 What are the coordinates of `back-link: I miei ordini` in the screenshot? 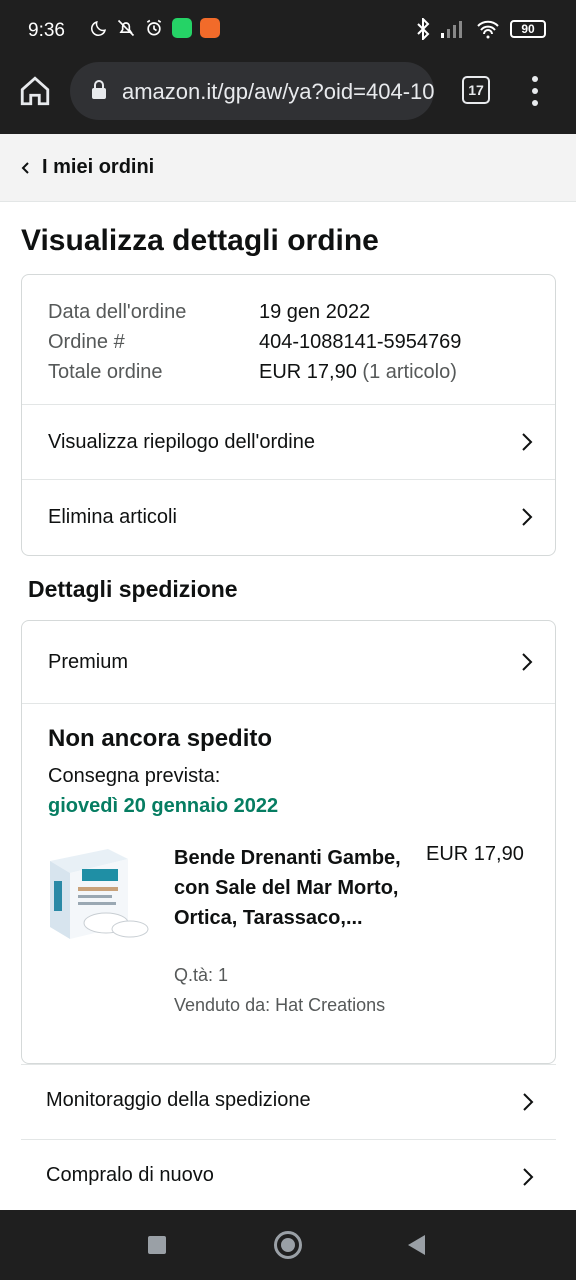 It's located at (98, 167).